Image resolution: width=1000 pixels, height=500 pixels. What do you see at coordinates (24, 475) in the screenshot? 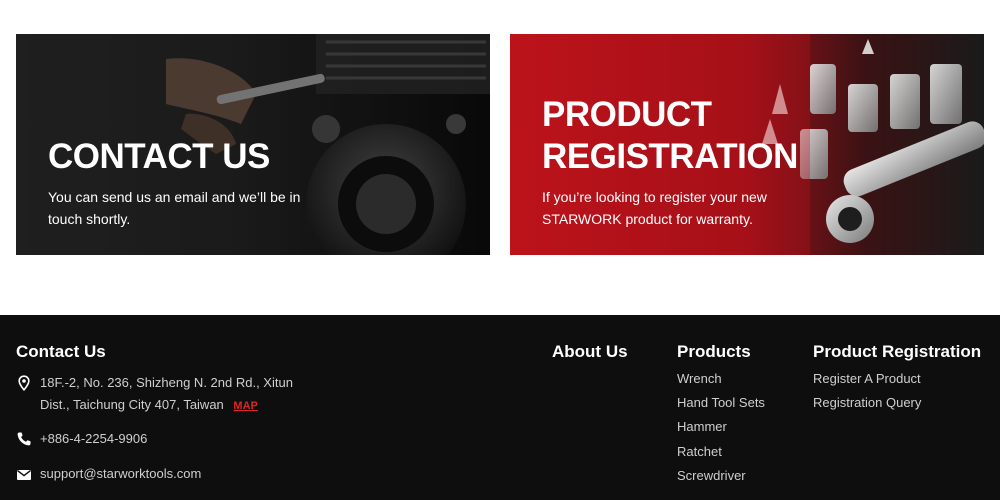
I see `envelope-icon` at bounding box center [24, 475].